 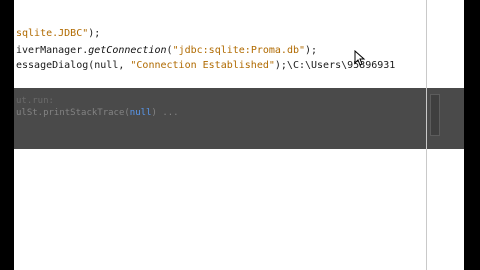 What do you see at coordinates (239, 50) in the screenshot?
I see `code-line-2-string: "jdbc:sqlite:Proma.db"` at bounding box center [239, 50].